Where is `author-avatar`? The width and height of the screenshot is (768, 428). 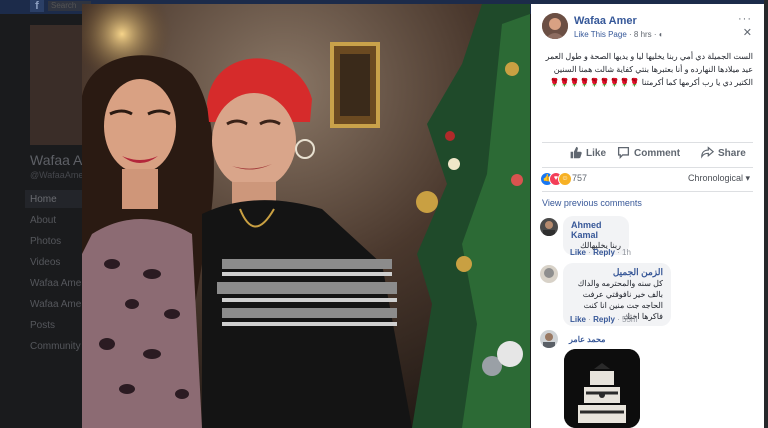
author-avatar is located at coordinates (555, 26).